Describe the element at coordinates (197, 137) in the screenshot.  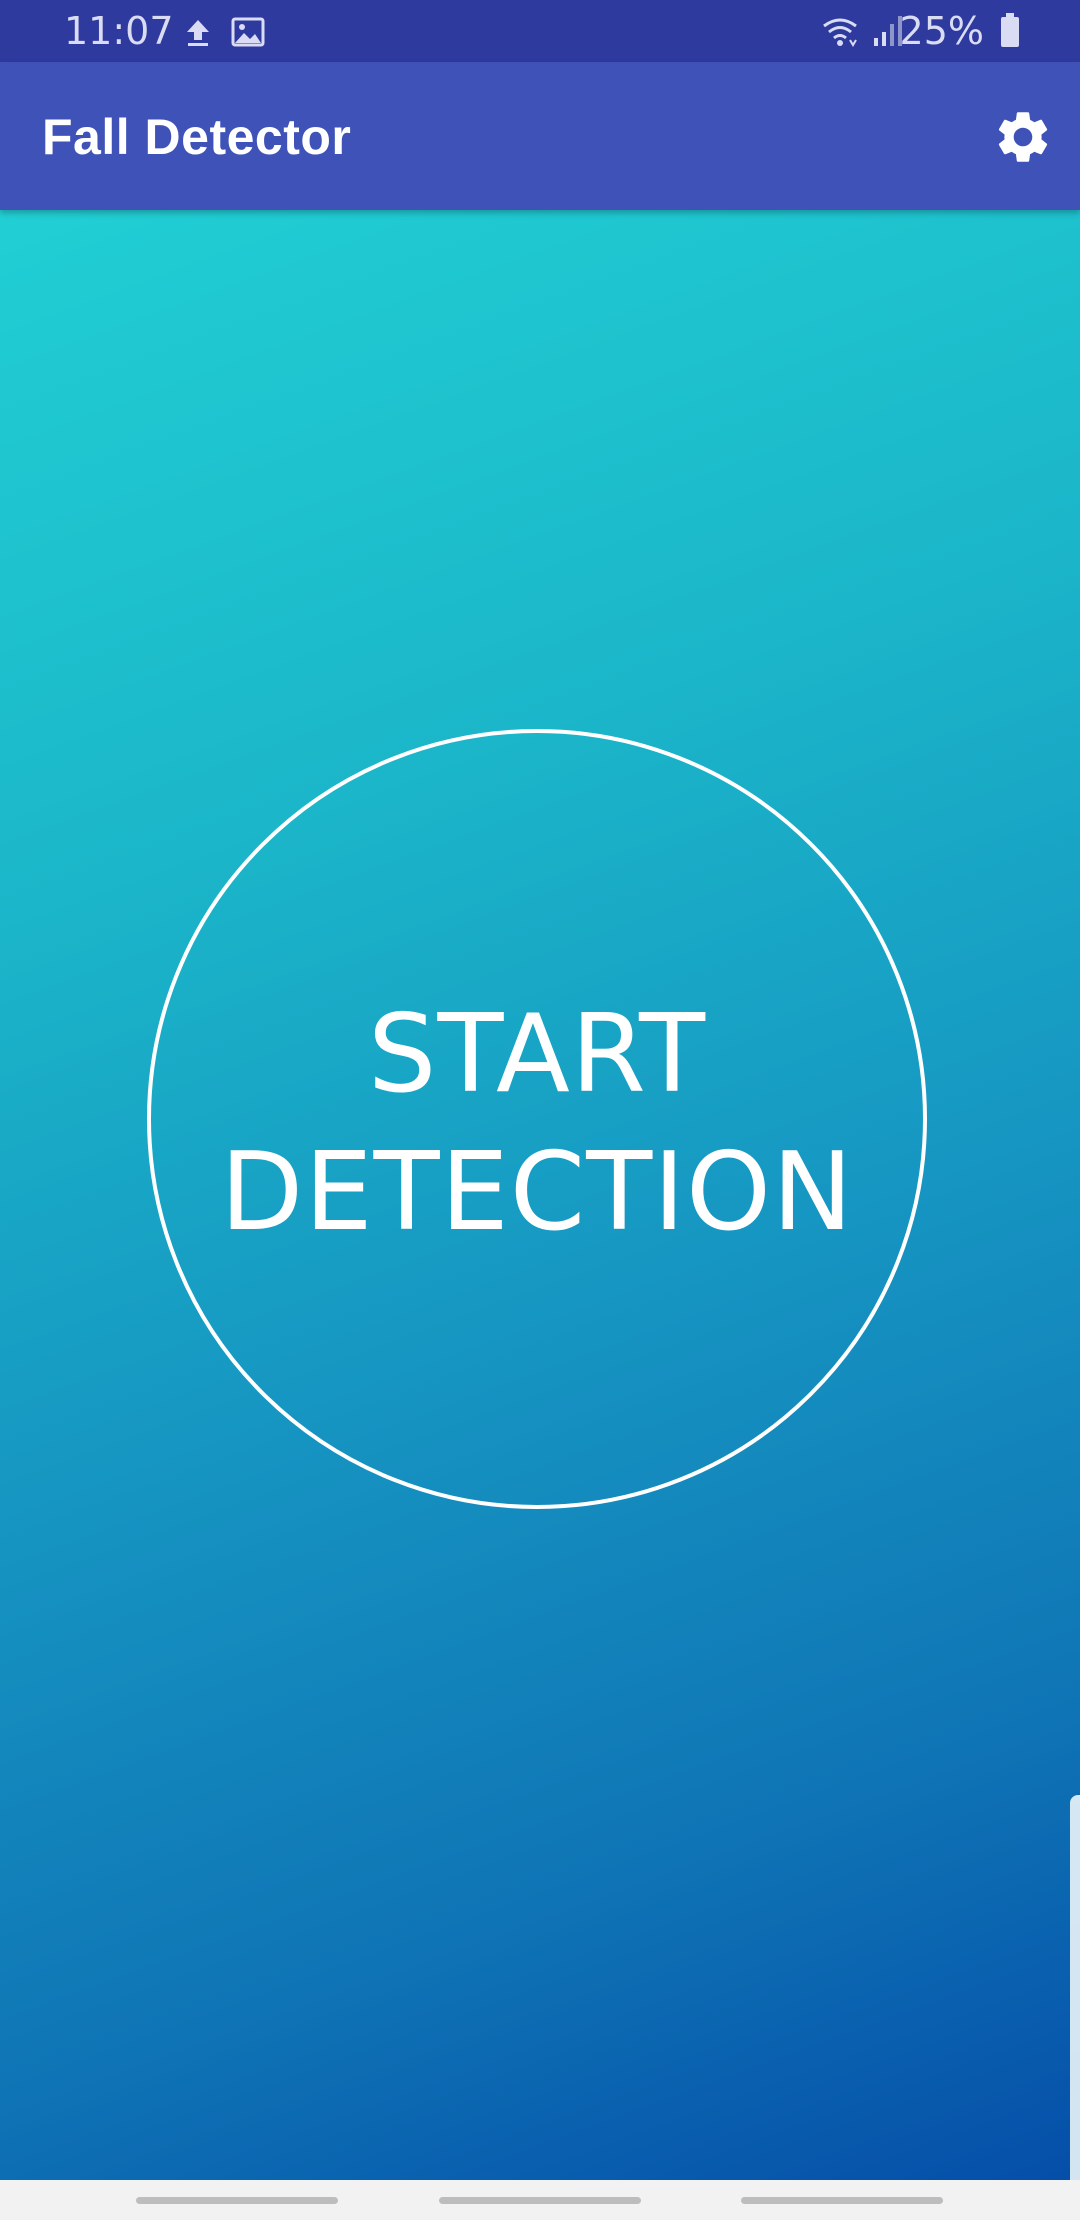
I see `app-title: Fall Detector` at that location.